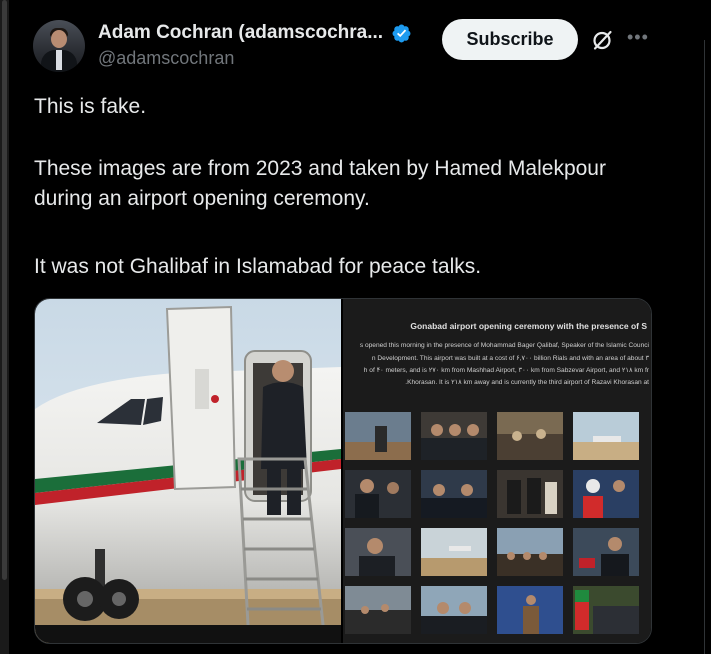 The height and width of the screenshot is (654, 711). What do you see at coordinates (602, 40) in the screenshot?
I see `grok-icon` at bounding box center [602, 40].